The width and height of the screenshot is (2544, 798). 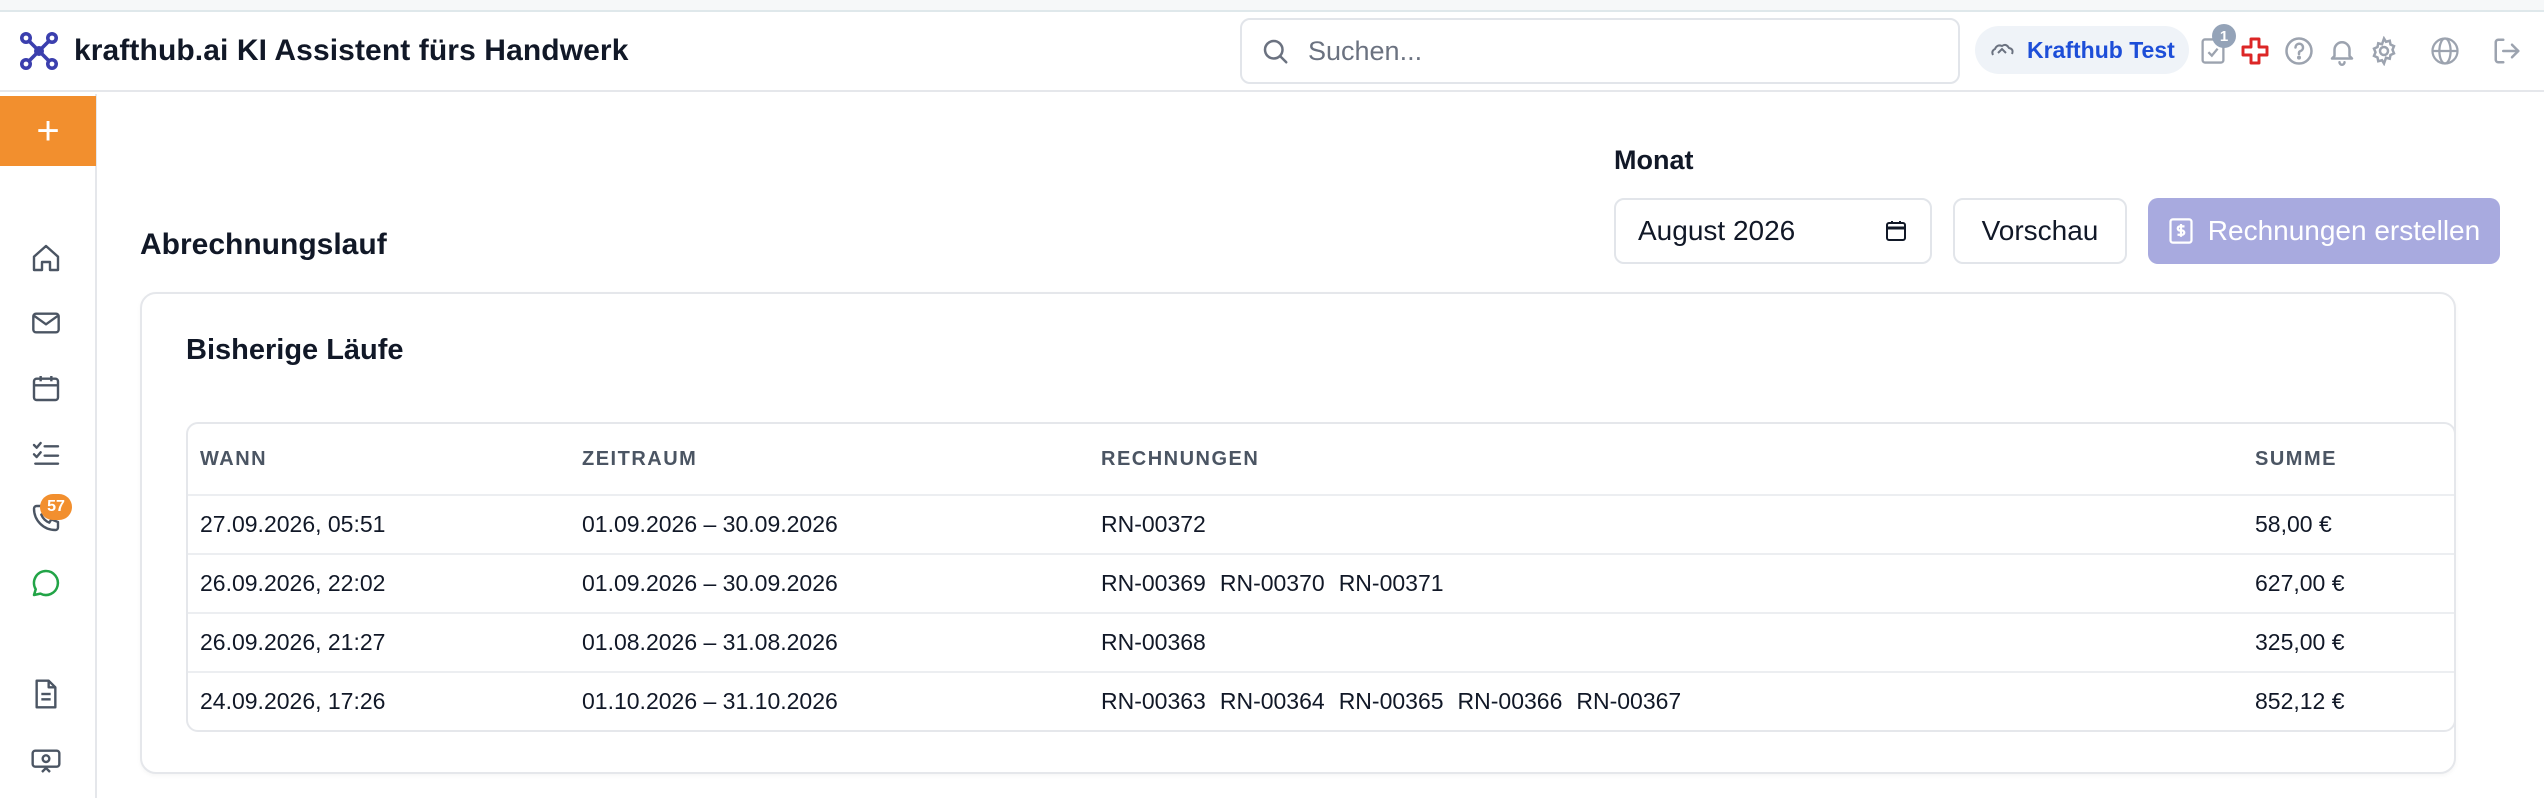 I want to click on preview-button: Vorschau, so click(x=2040, y=231).